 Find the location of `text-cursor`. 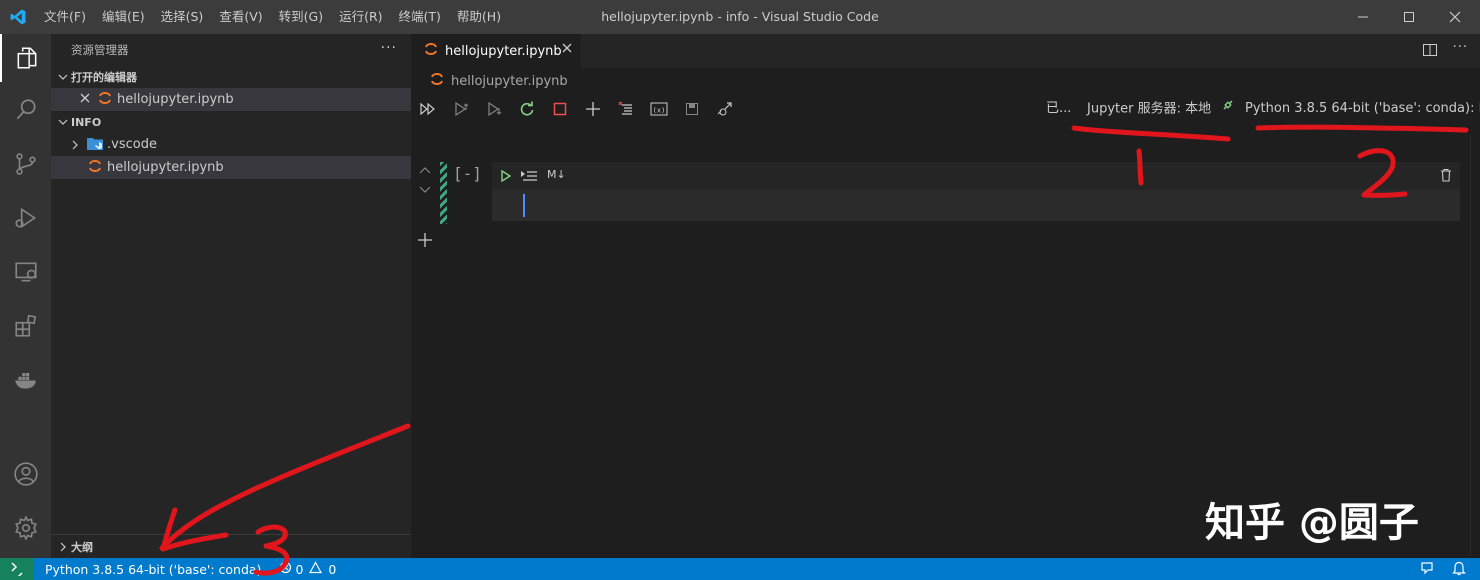

text-cursor is located at coordinates (524, 205).